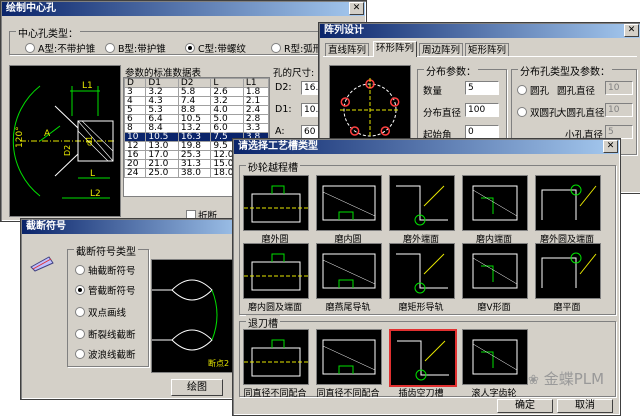 The image size is (640, 416). What do you see at coordinates (273, 166) in the screenshot?
I see `grinding-group-label: 砂轮越程槽` at bounding box center [273, 166].